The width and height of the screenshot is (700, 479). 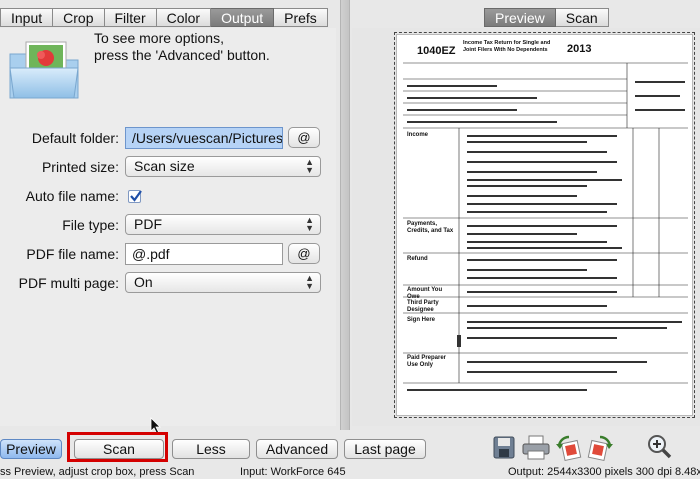 I want to click on auto-file-name-checkbox, so click(x=135, y=196).